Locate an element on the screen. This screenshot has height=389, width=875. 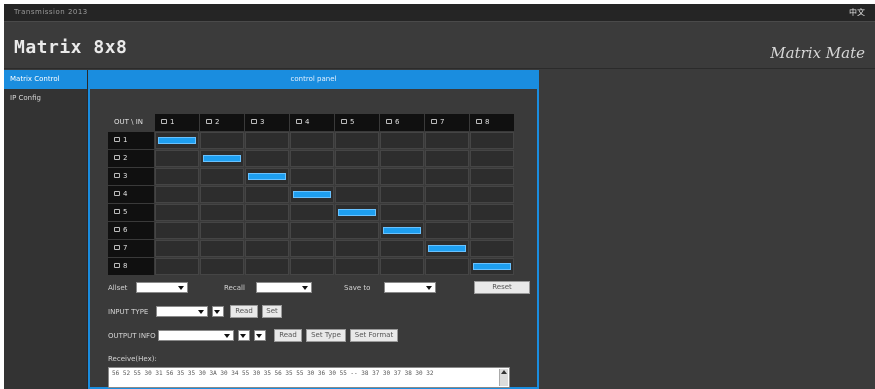
set-input-button: Set is located at coordinates (272, 311).